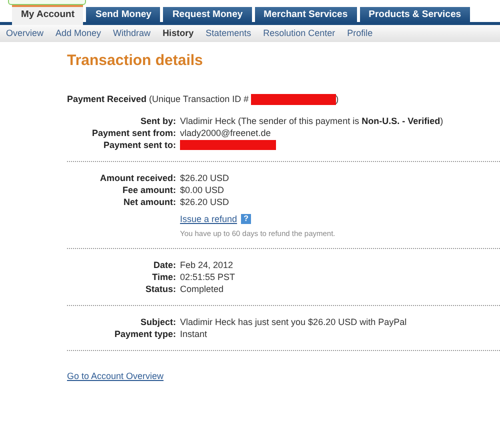 This screenshot has width=500, height=422. What do you see at coordinates (135, 60) in the screenshot?
I see `page-title: Transaction details` at bounding box center [135, 60].